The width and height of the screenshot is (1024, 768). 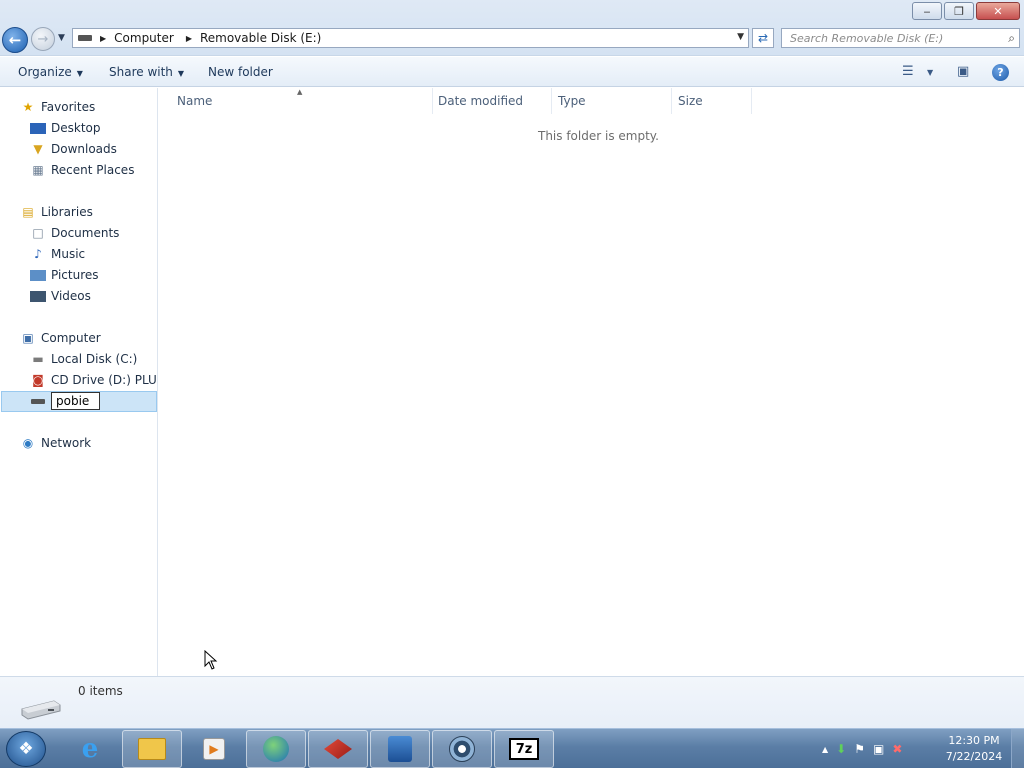 I want to click on show-desktop-button, so click(x=1017, y=748).